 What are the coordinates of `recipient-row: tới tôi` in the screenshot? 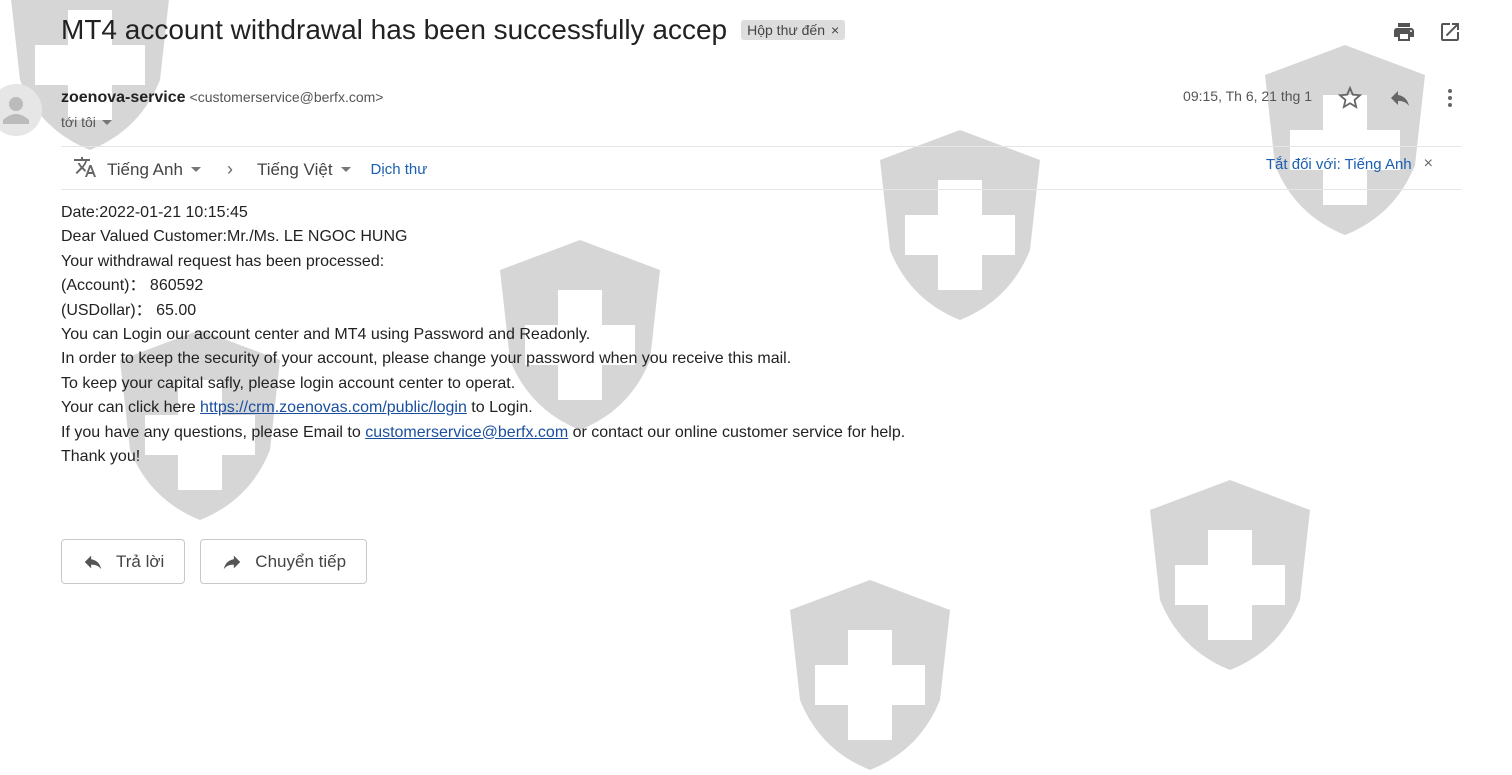 It's located at (86, 122).